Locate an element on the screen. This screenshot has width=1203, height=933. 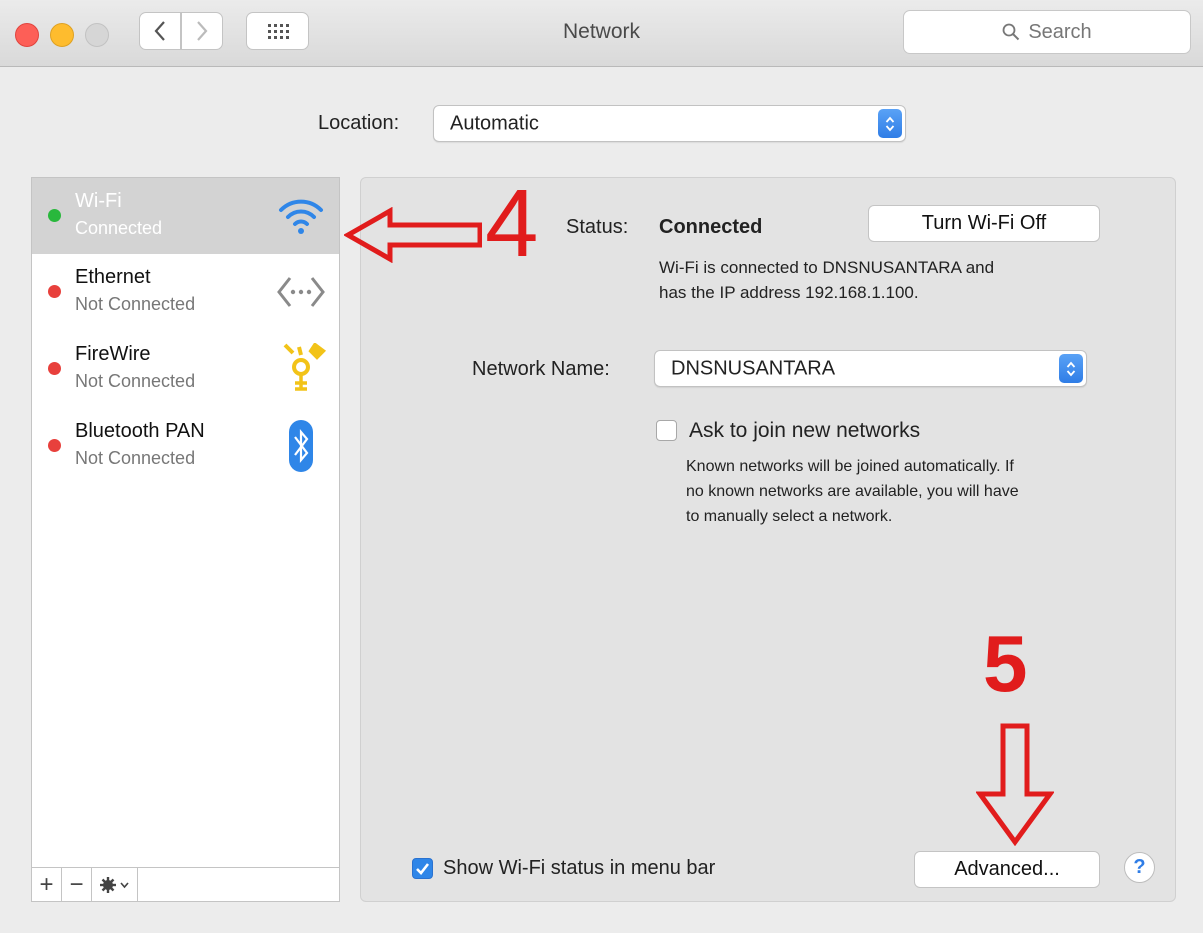
gear-icon is located at coordinates (108, 884).